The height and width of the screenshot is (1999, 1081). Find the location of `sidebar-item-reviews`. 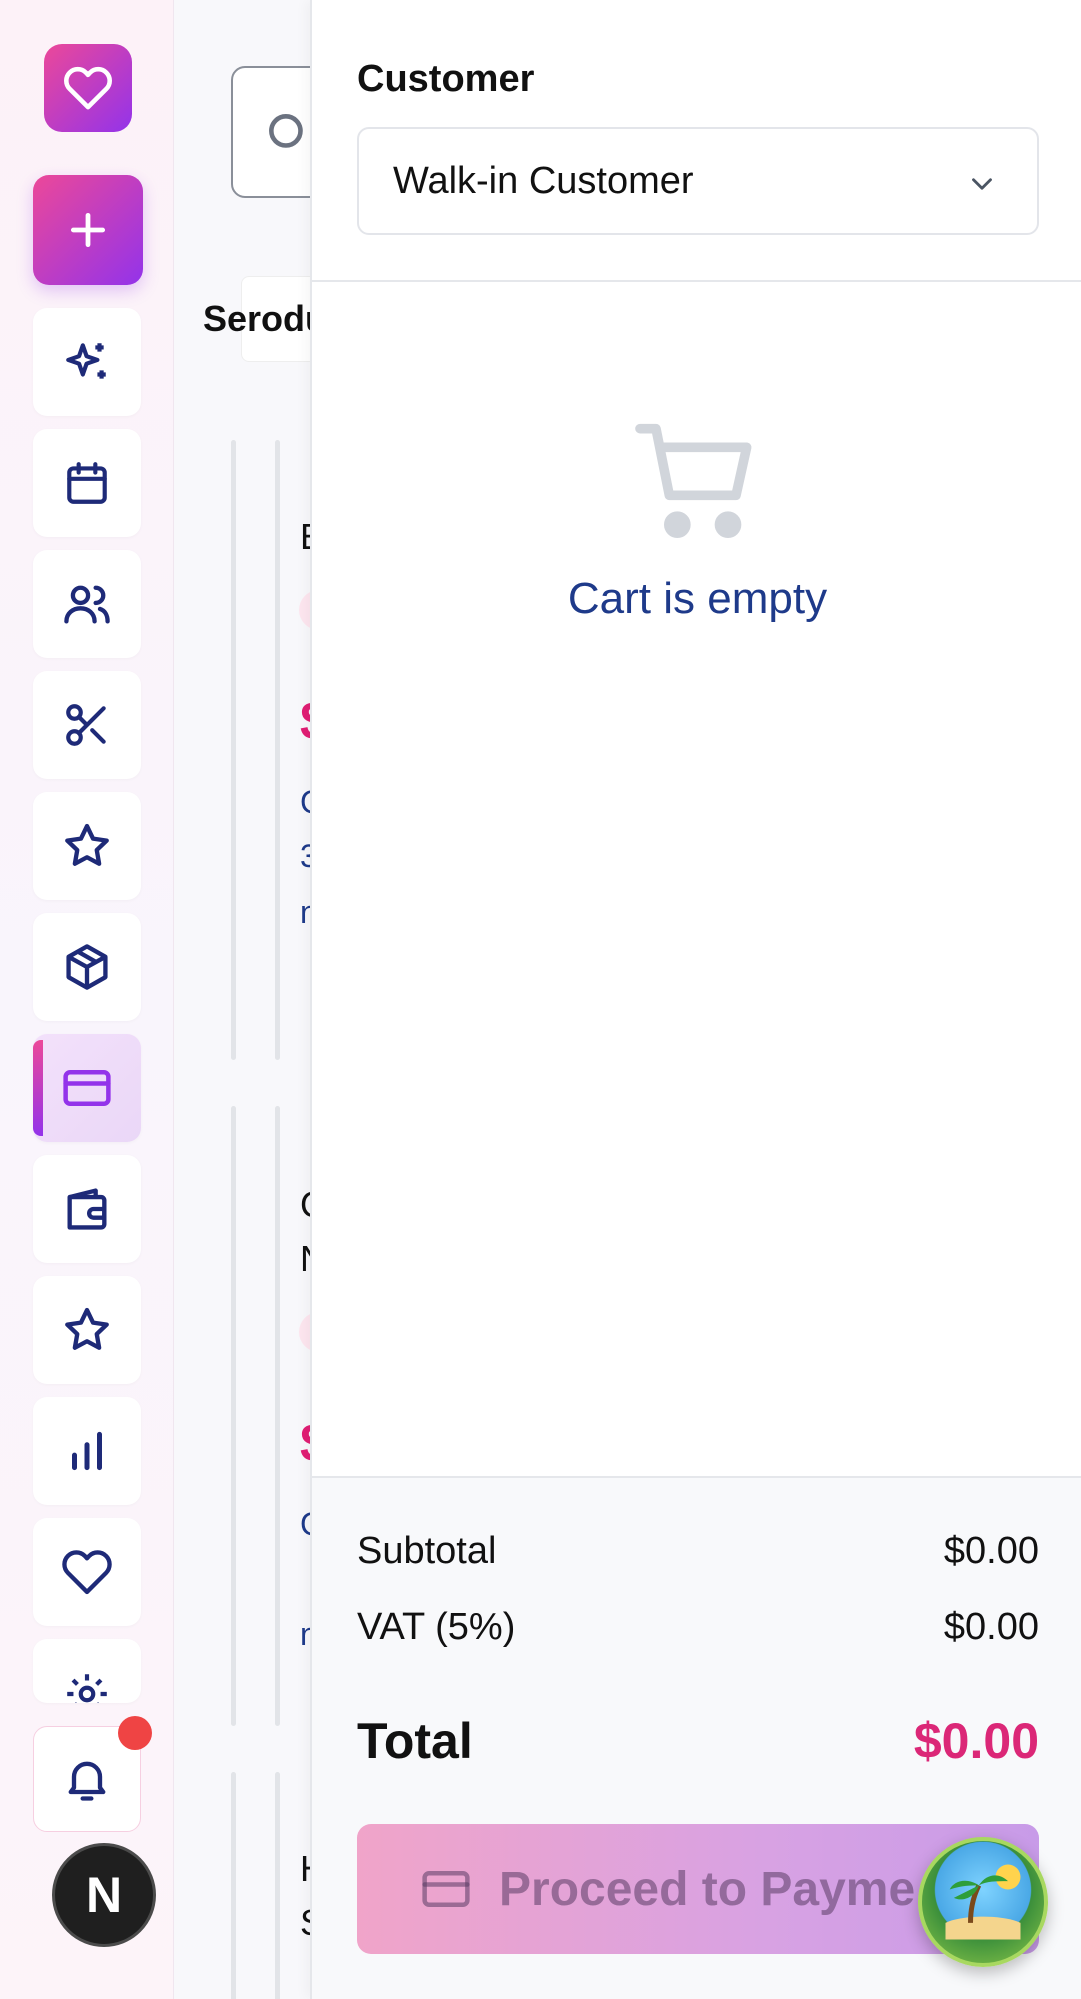

sidebar-item-reviews is located at coordinates (87, 846).